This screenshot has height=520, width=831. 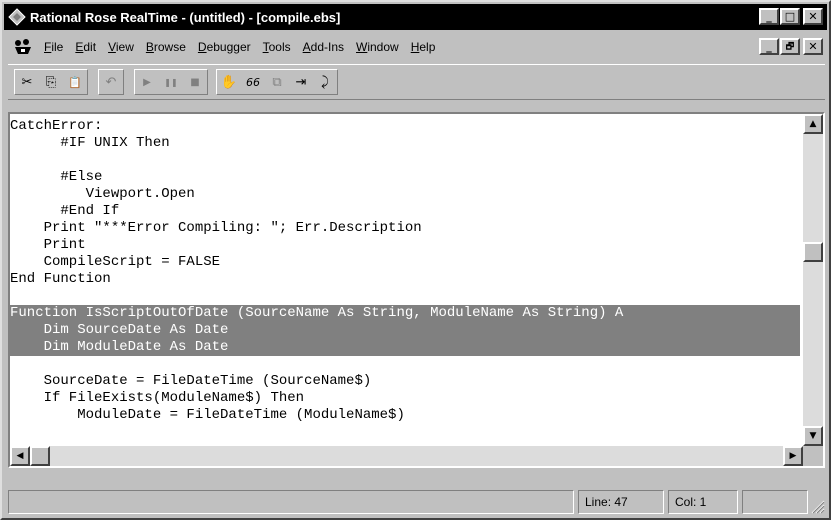 I want to click on doc-close-button: ✕, so click(x=813, y=46).